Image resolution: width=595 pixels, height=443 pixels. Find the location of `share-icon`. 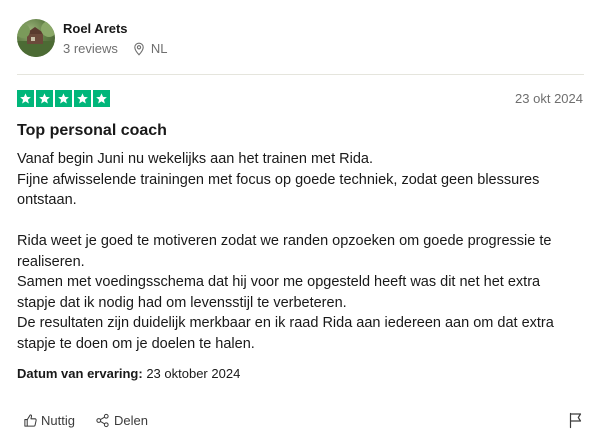

share-icon is located at coordinates (103, 420).